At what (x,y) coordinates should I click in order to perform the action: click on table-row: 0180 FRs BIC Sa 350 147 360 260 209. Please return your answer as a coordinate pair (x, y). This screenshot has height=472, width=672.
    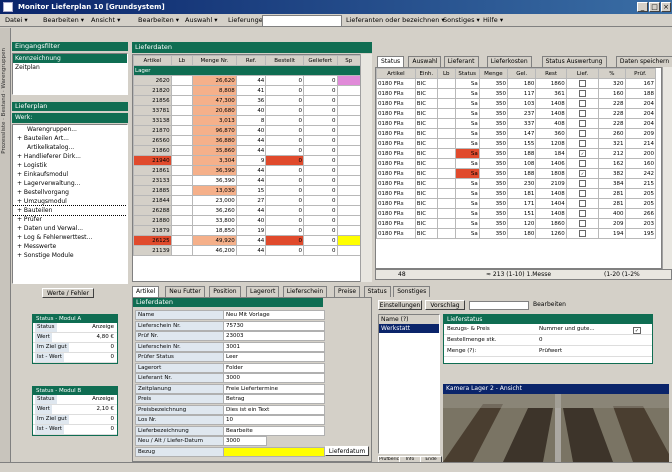
    Looking at the image, I should click on (516, 133).